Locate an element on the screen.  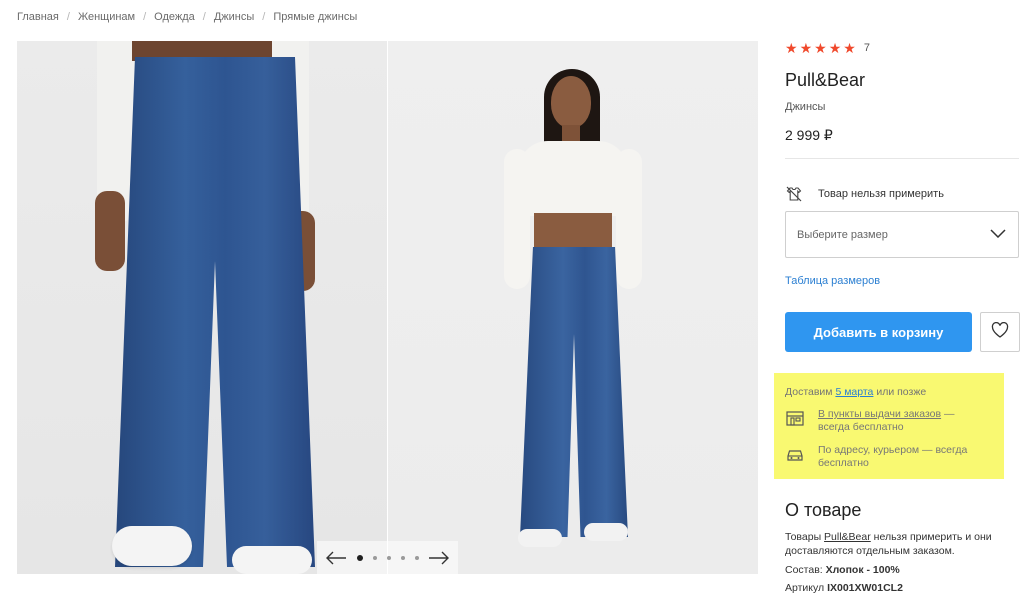
size-select: Выберите размер is located at coordinates (902, 234).